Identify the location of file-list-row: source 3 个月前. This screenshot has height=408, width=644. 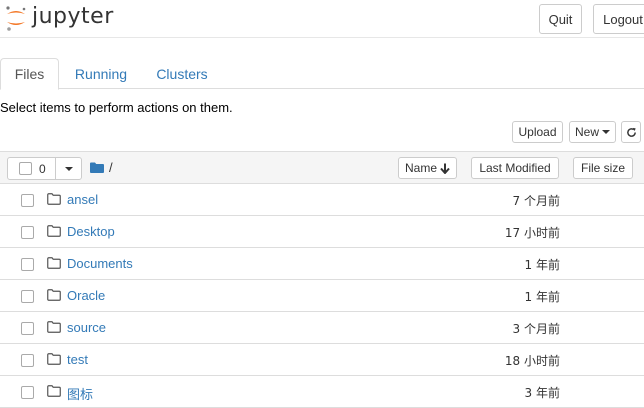
(322, 328).